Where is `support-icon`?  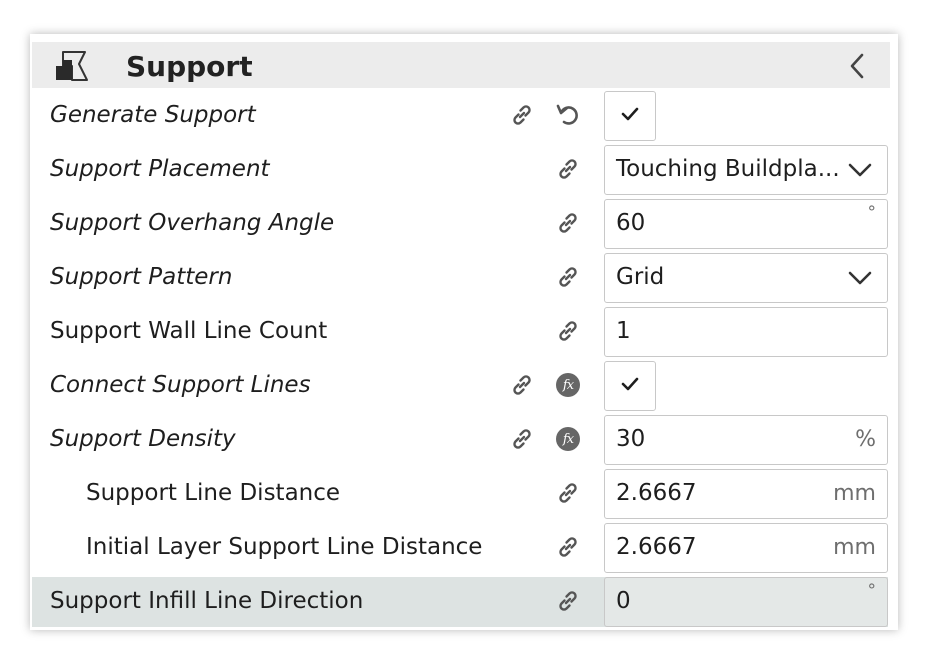
support-icon is located at coordinates (72, 66).